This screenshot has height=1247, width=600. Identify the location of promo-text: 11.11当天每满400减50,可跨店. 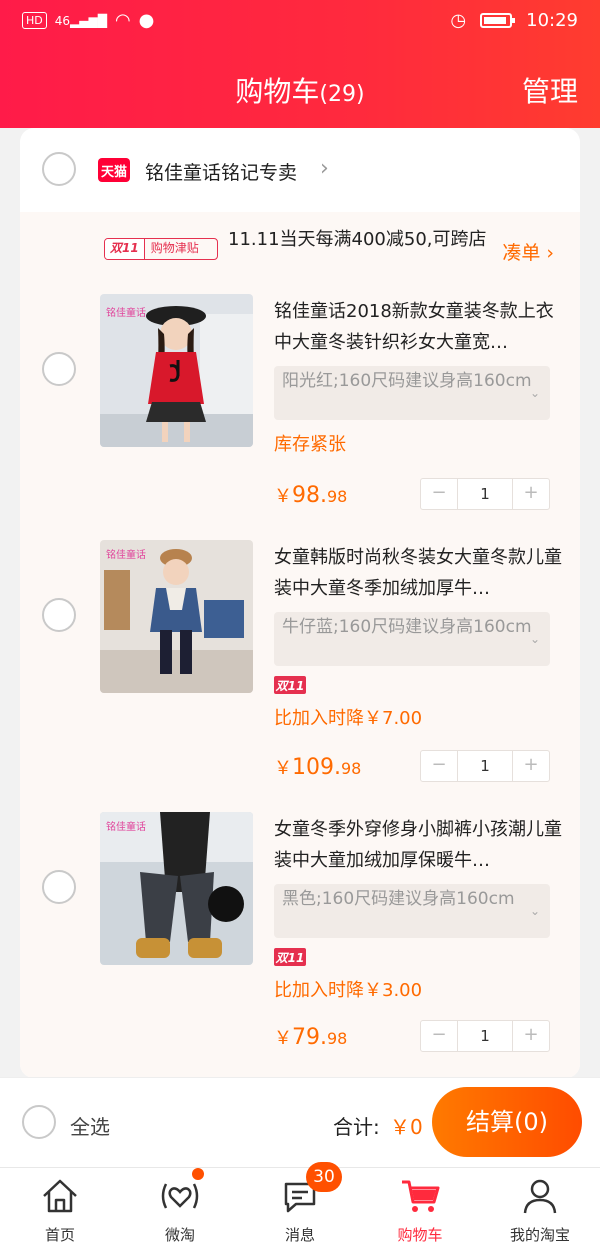
(357, 239).